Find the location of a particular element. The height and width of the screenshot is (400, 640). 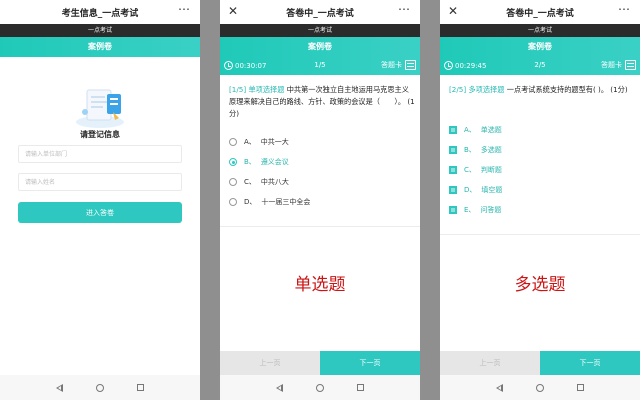

department-input is located at coordinates (100, 154).